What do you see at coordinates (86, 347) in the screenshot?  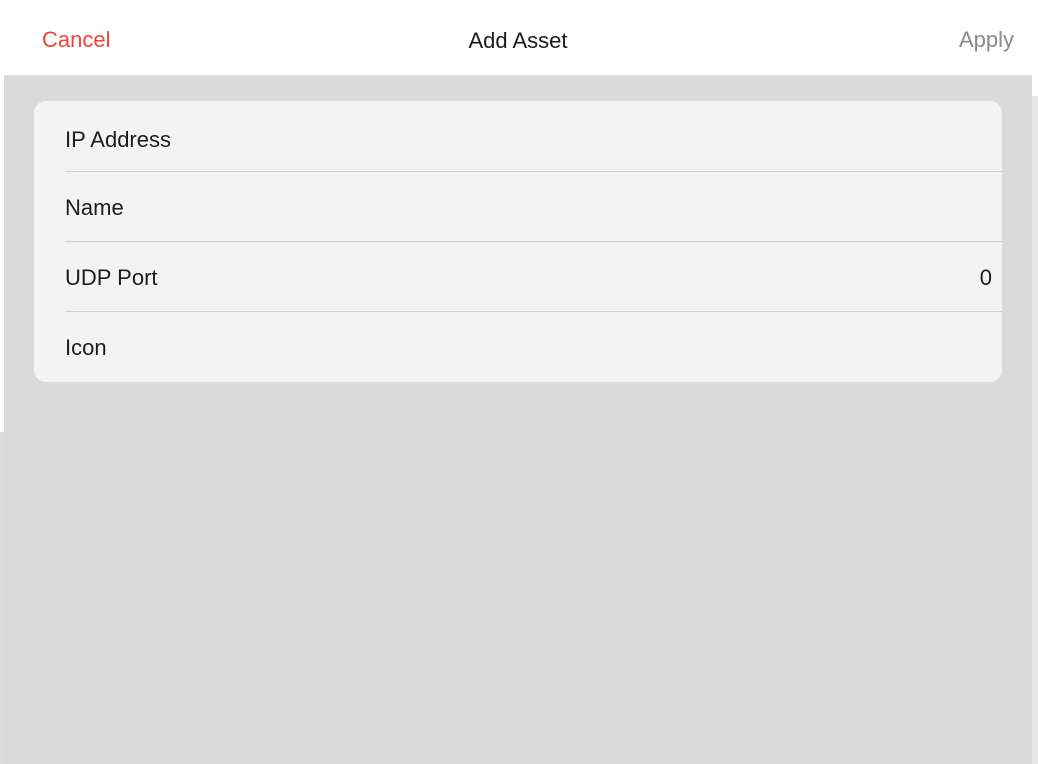 I see `icon-label: Icon` at bounding box center [86, 347].